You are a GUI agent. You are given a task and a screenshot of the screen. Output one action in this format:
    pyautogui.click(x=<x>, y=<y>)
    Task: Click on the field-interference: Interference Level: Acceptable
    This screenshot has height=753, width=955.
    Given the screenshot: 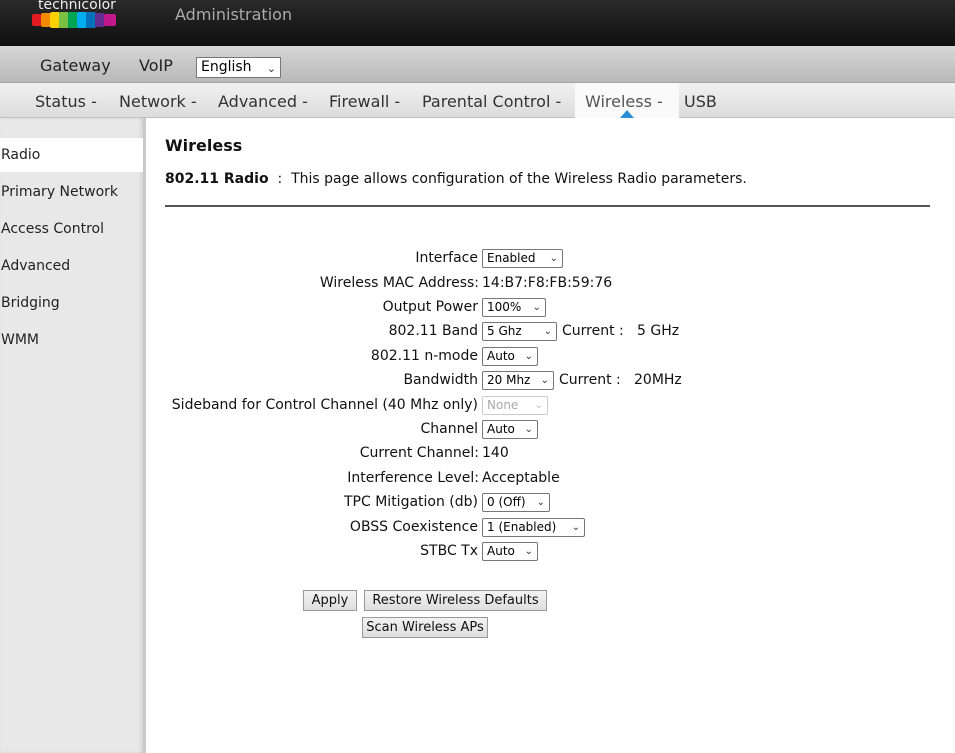 What is the action you would take?
    pyautogui.click(x=477, y=479)
    